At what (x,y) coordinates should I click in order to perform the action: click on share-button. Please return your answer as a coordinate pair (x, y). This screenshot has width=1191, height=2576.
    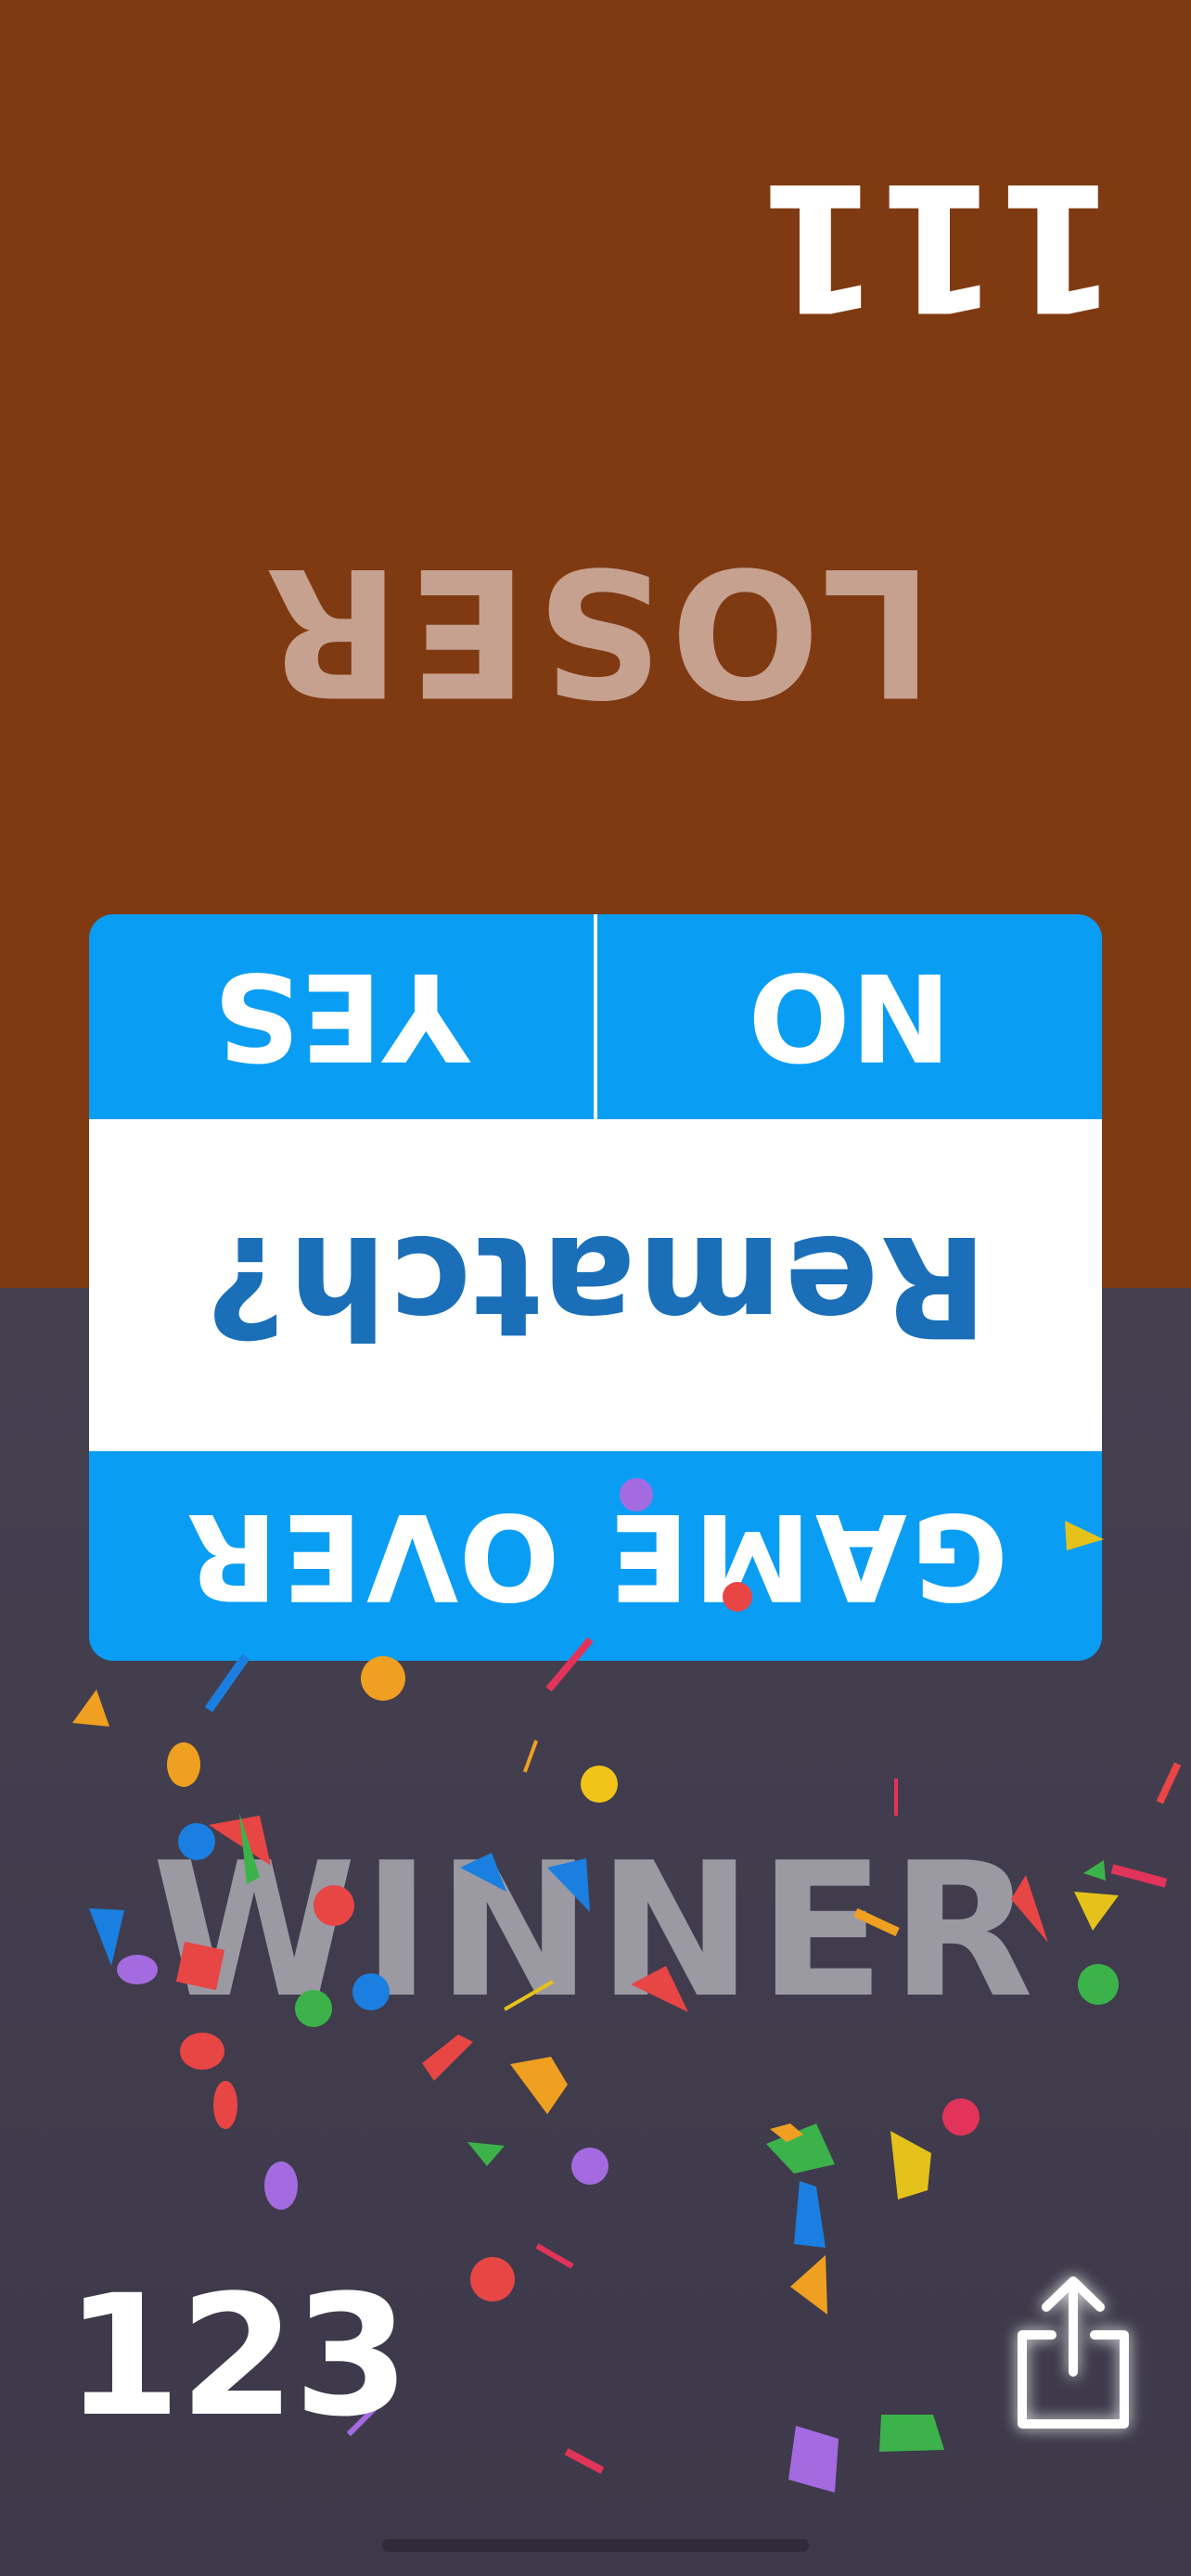
    Looking at the image, I should click on (1073, 2354).